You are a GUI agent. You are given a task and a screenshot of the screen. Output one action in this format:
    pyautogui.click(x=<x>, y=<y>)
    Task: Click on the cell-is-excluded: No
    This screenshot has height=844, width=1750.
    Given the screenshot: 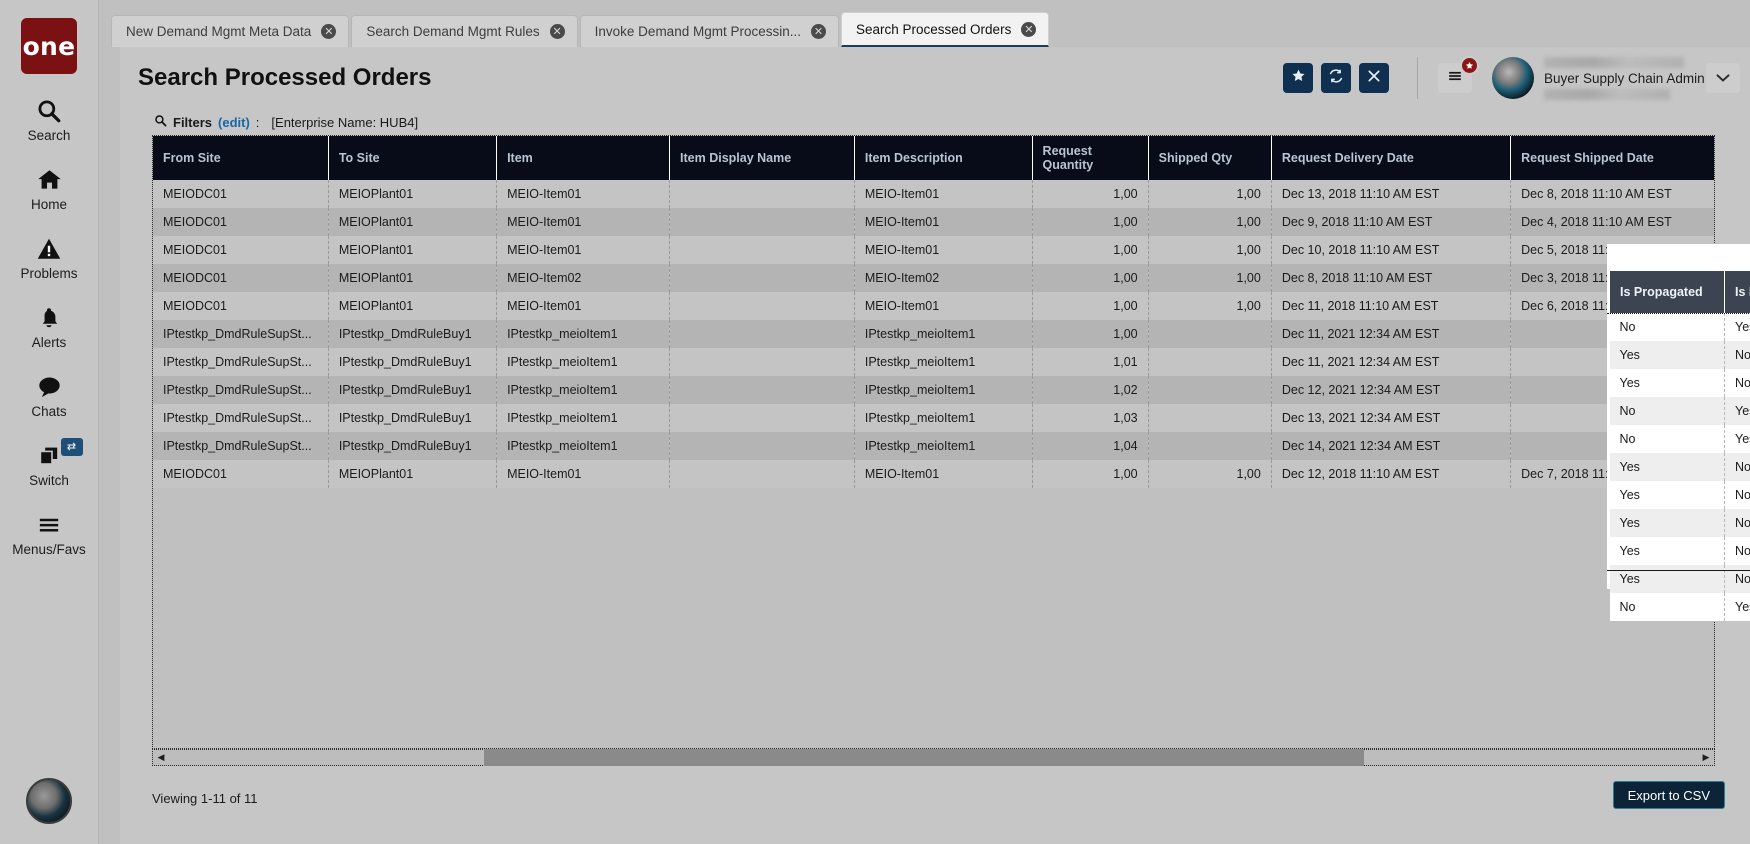 What is the action you would take?
    pyautogui.click(x=1737, y=383)
    